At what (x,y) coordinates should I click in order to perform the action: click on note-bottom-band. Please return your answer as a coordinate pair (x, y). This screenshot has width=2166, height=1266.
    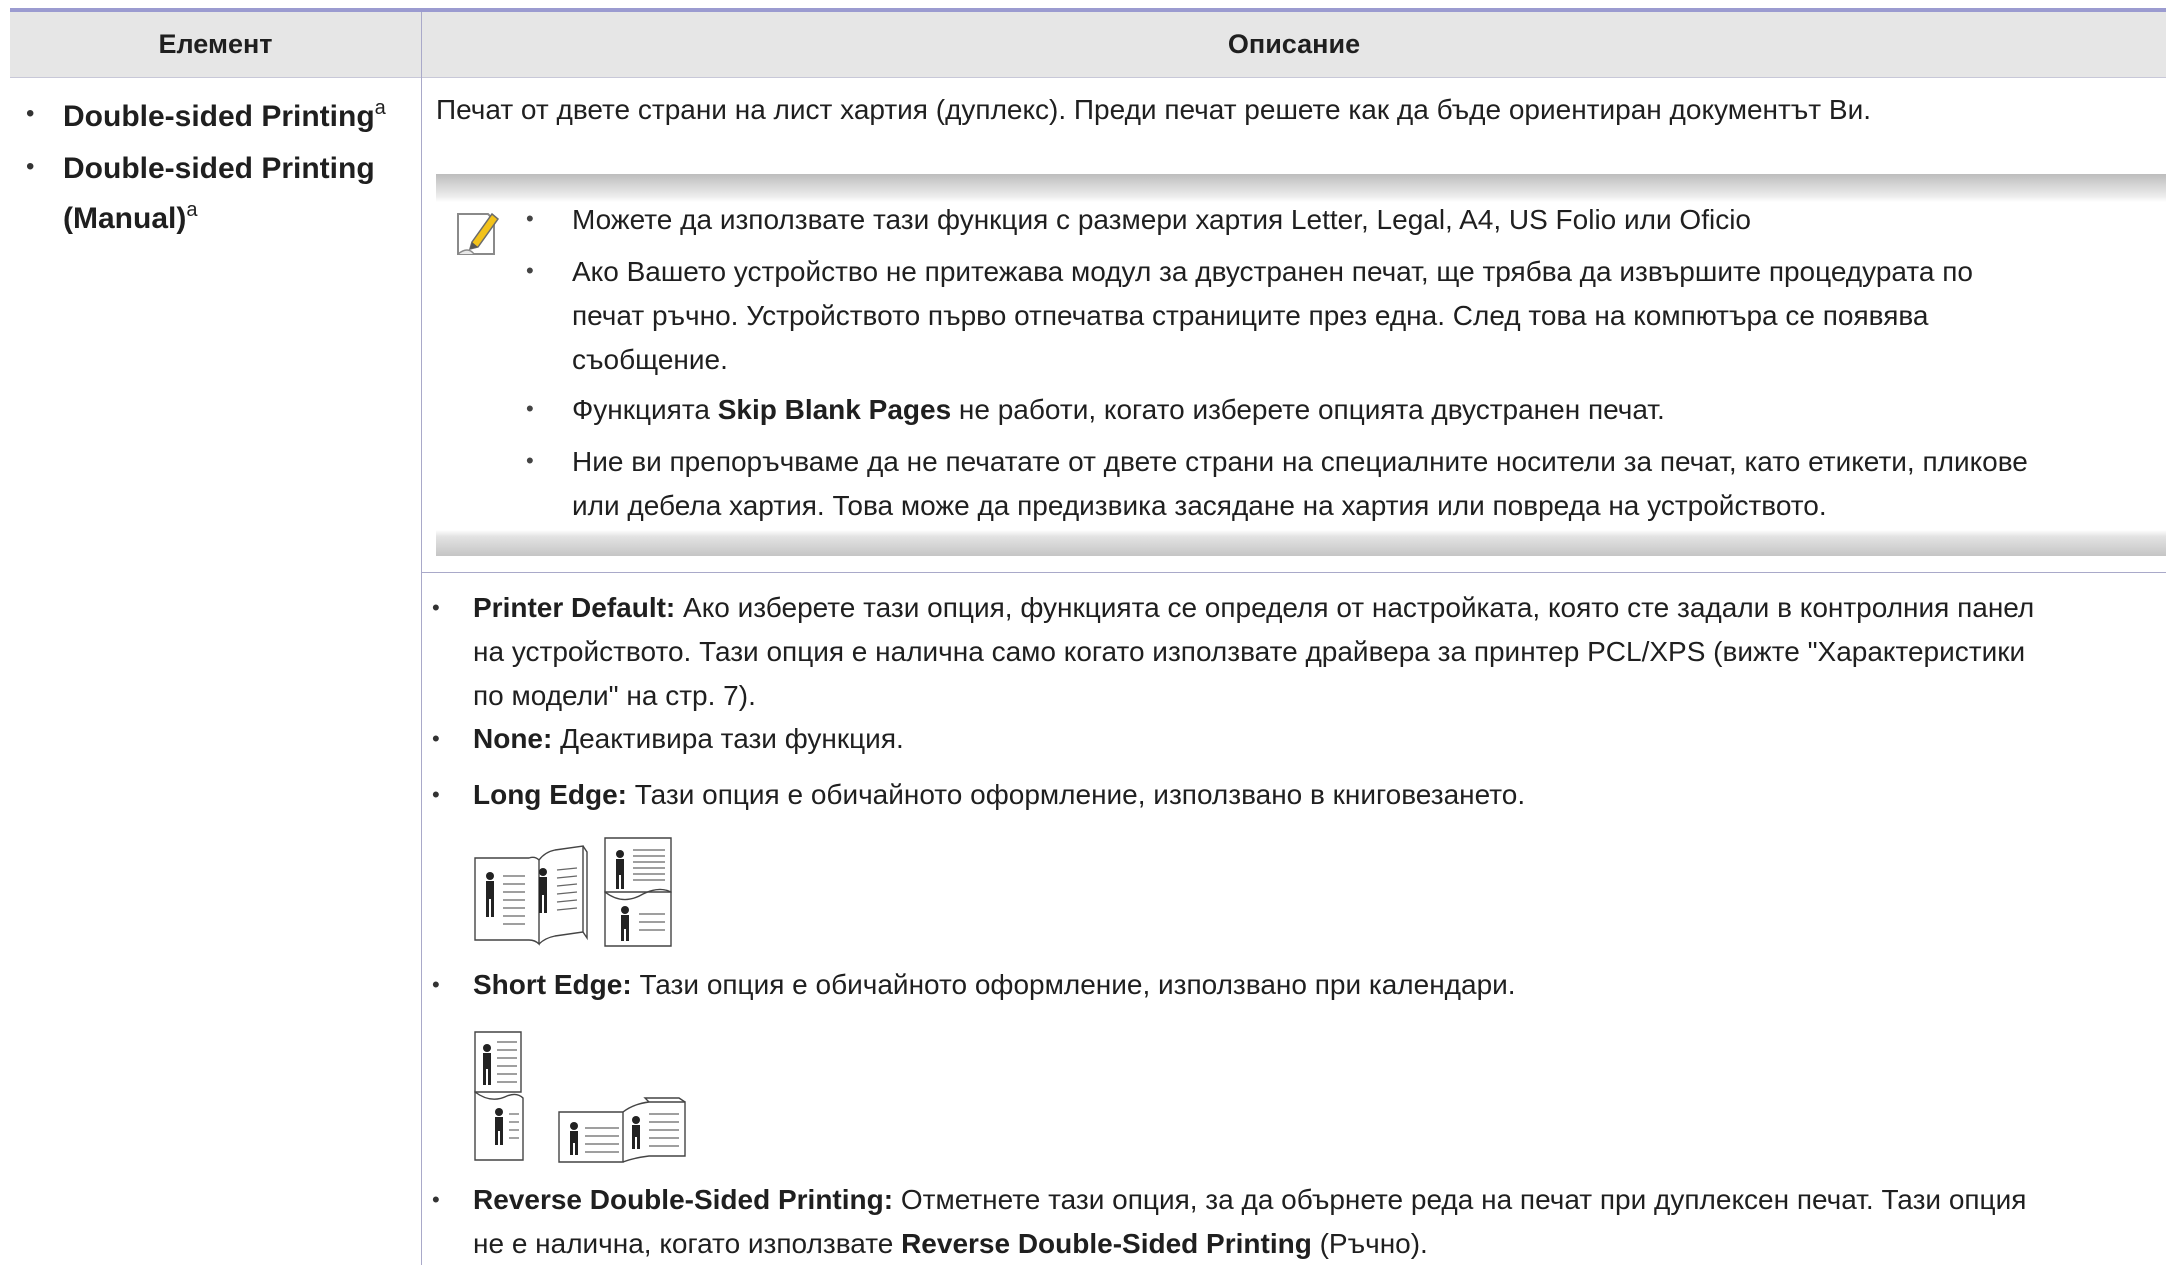
    Looking at the image, I should click on (1301, 543).